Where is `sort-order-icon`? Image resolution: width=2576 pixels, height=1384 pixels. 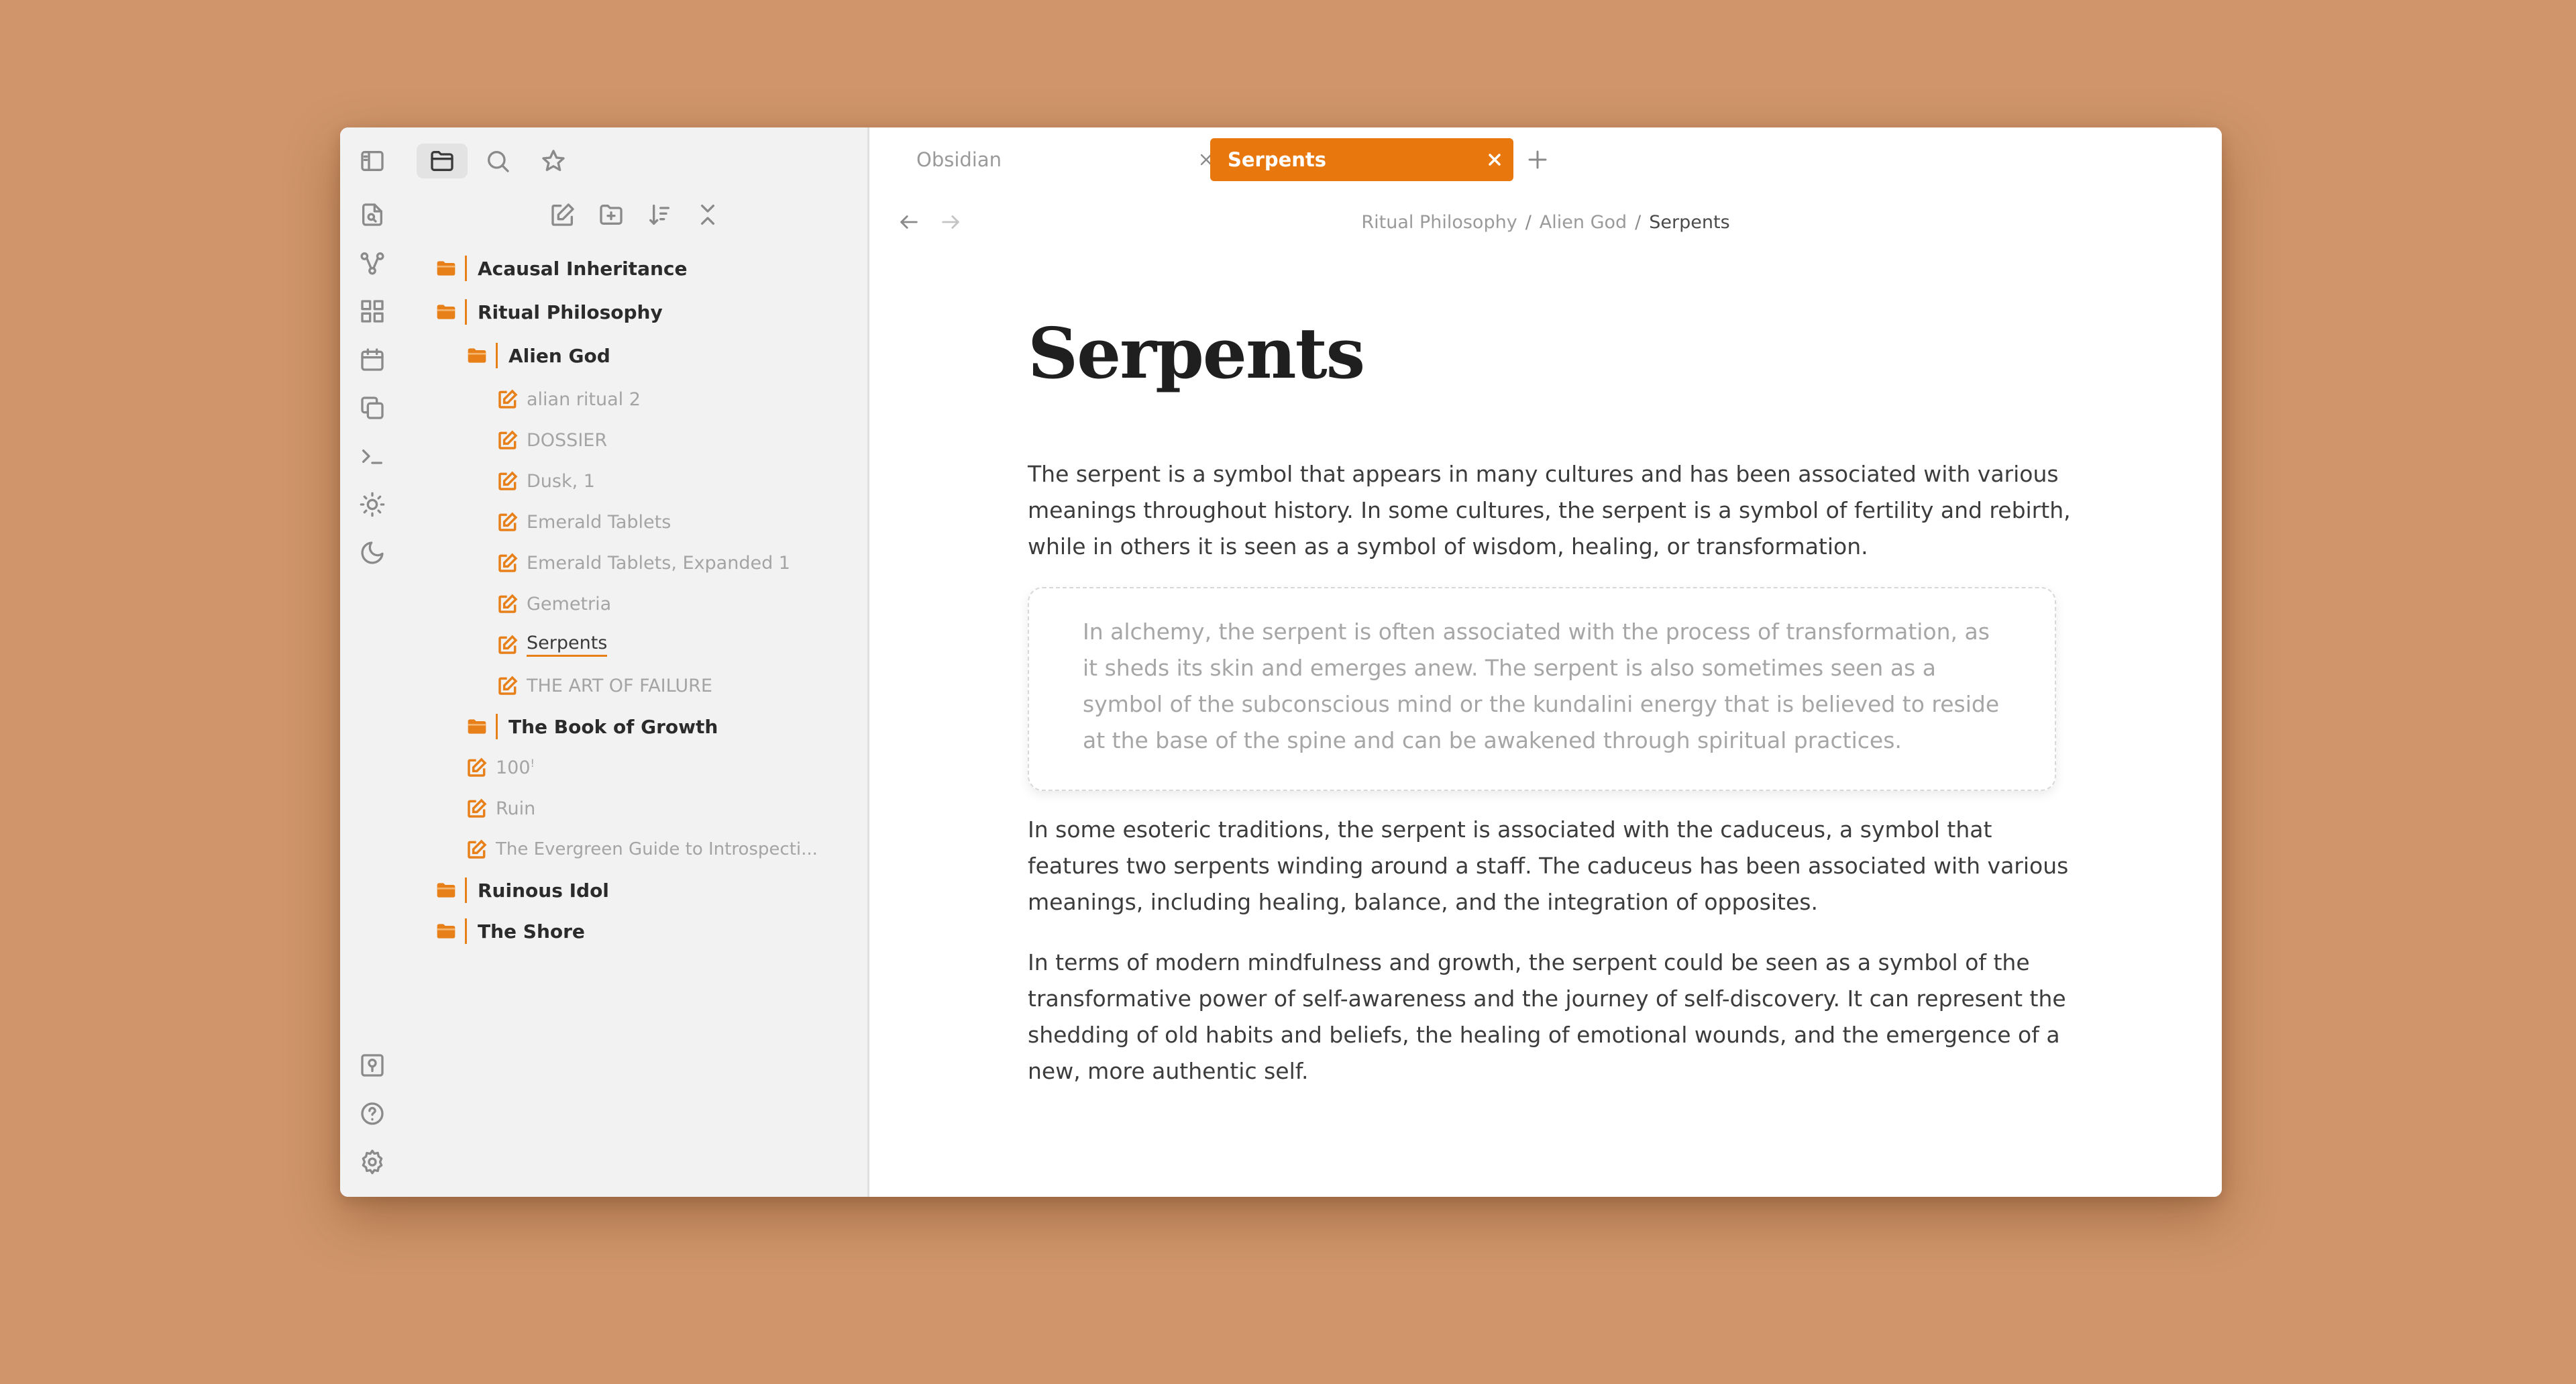 sort-order-icon is located at coordinates (659, 214).